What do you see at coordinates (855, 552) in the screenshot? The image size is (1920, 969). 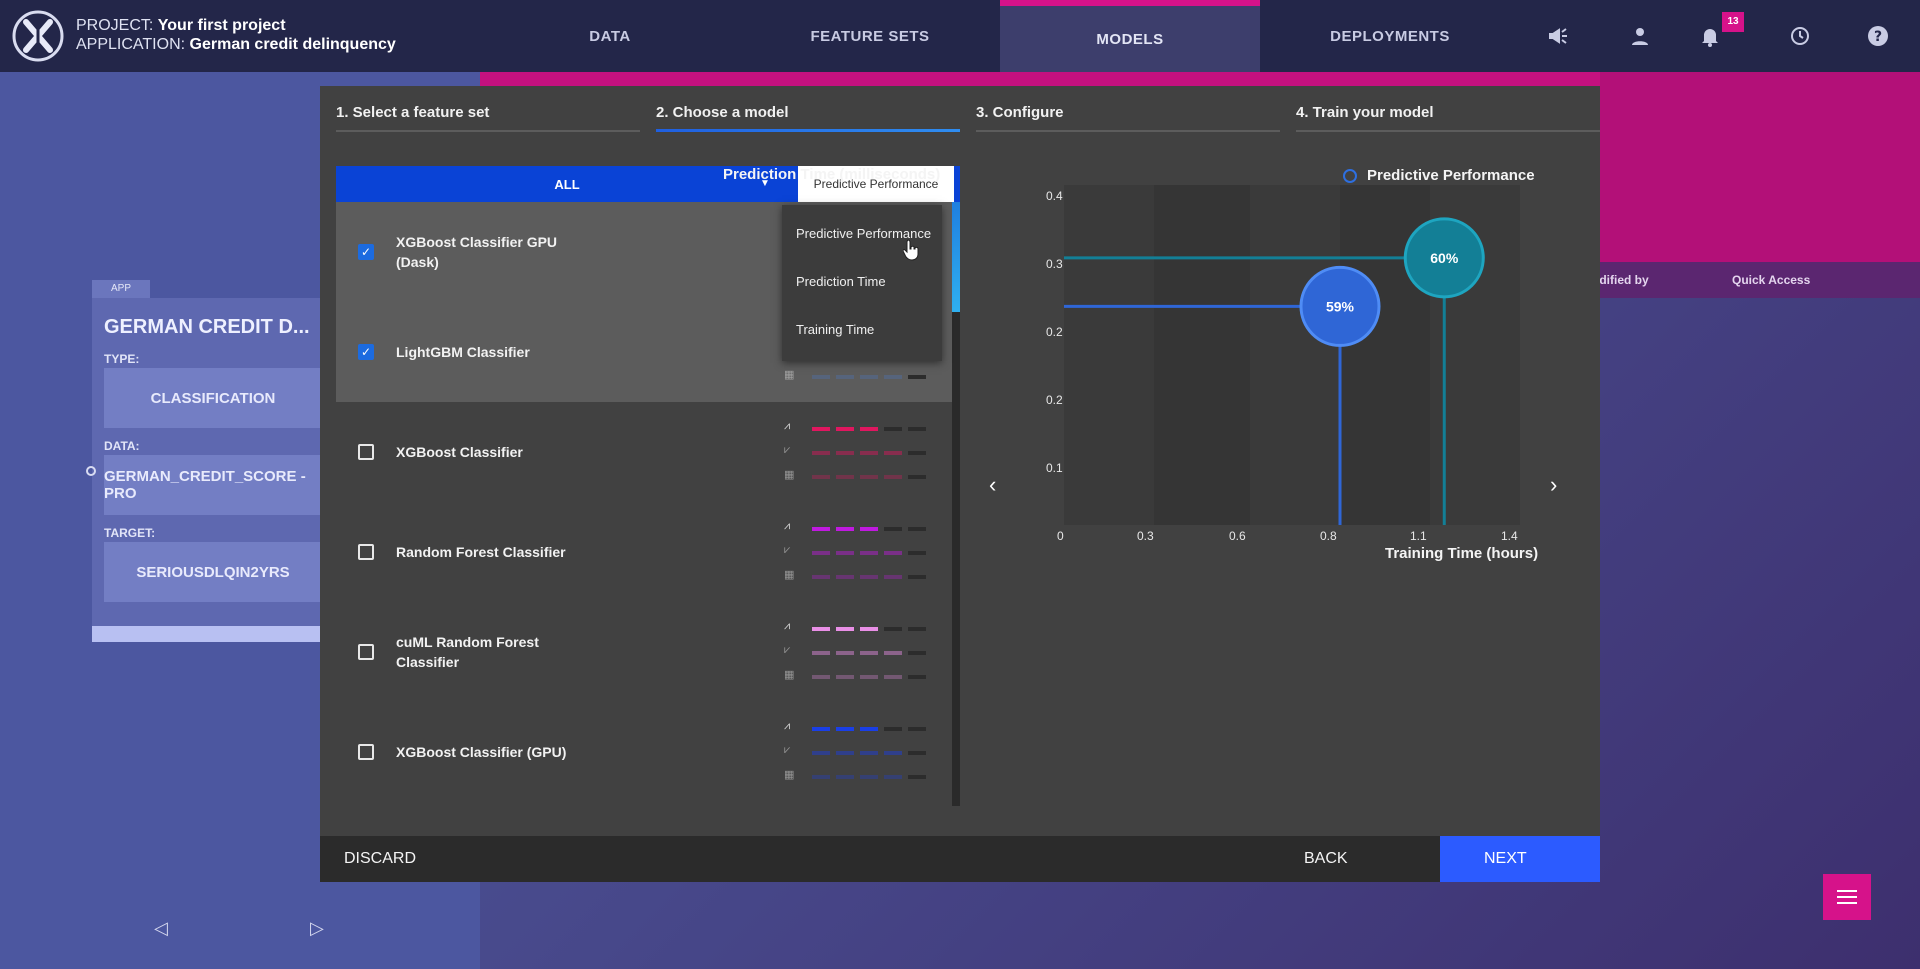 I see `model-metric-bar: ⩗` at bounding box center [855, 552].